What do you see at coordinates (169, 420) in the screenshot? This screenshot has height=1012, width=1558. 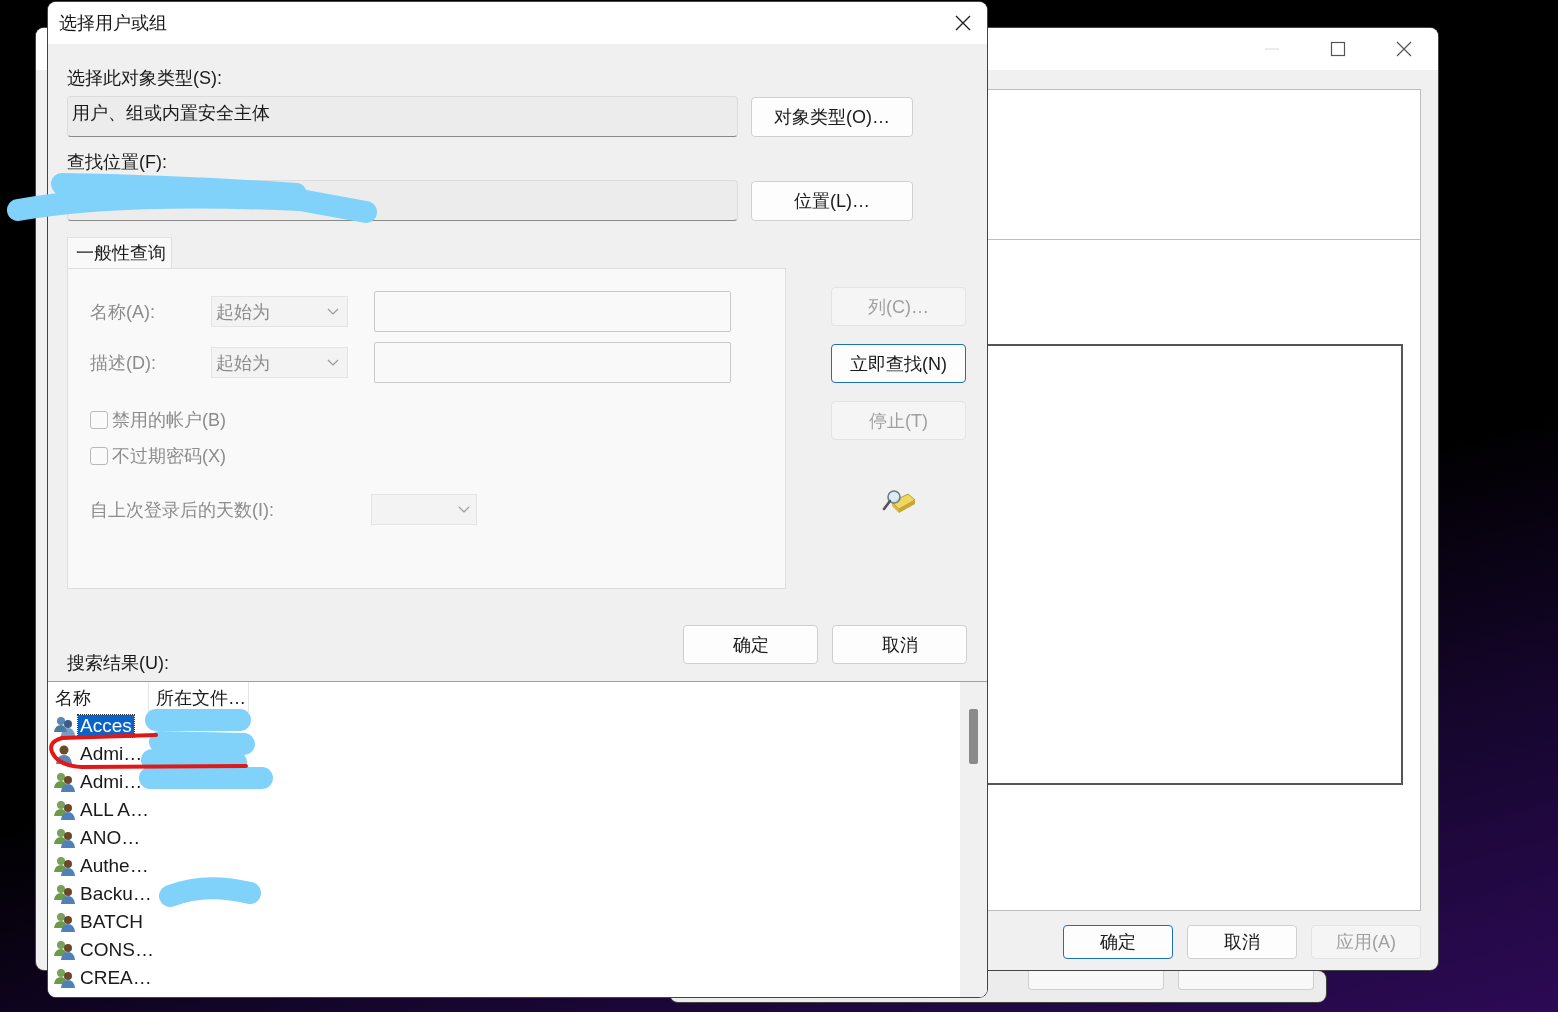 I see `checkbox-label: 禁用的帐户(B)` at bounding box center [169, 420].